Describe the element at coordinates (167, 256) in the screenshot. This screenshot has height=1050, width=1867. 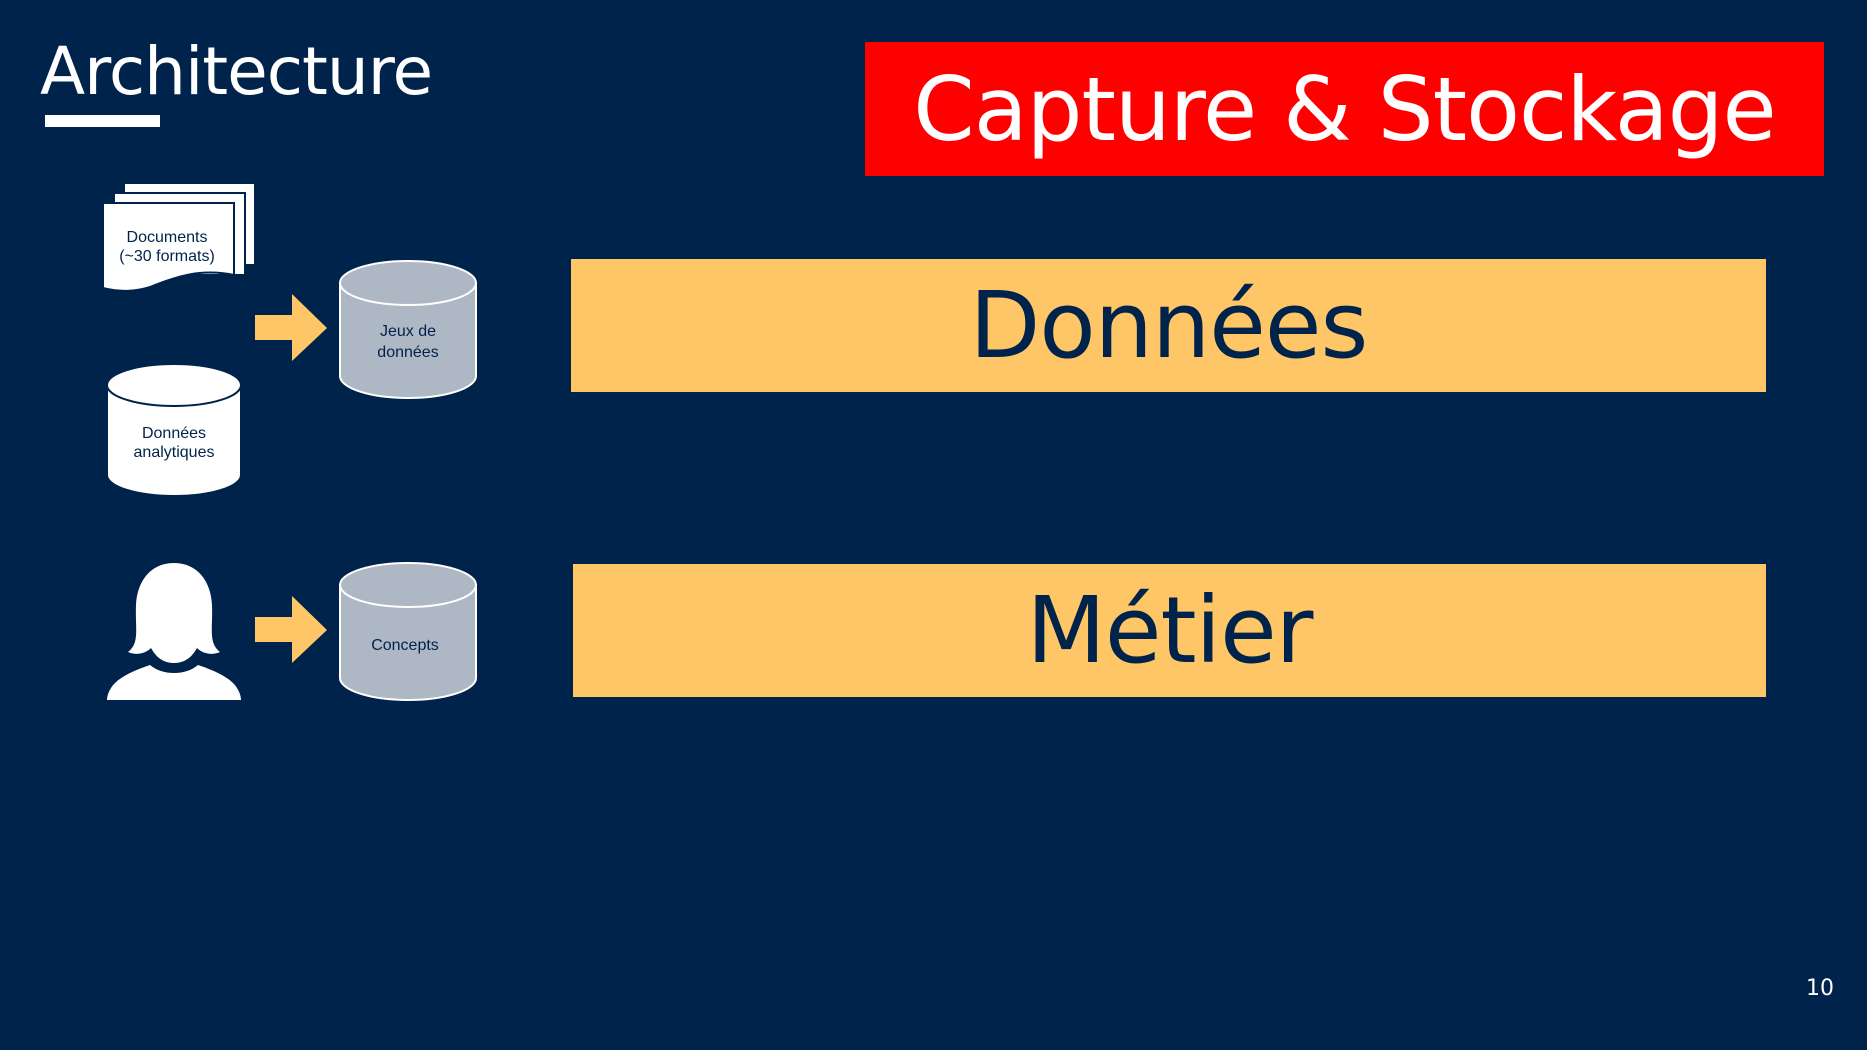
I see `documents-label-line2: (~30 formats)` at that location.